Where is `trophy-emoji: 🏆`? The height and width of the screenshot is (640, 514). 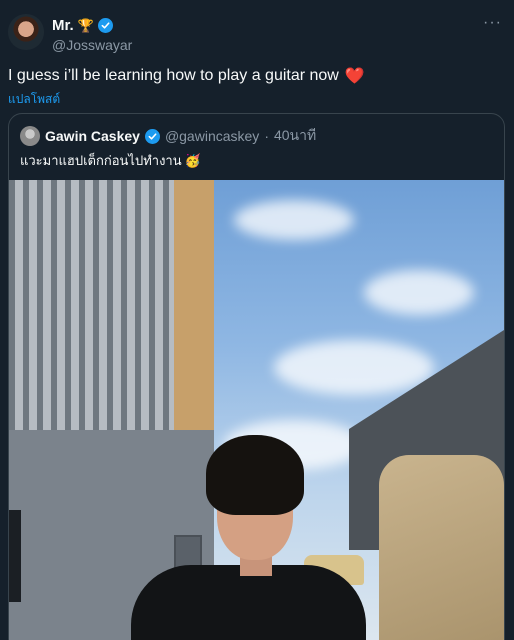 trophy-emoji: 🏆 is located at coordinates (85, 25).